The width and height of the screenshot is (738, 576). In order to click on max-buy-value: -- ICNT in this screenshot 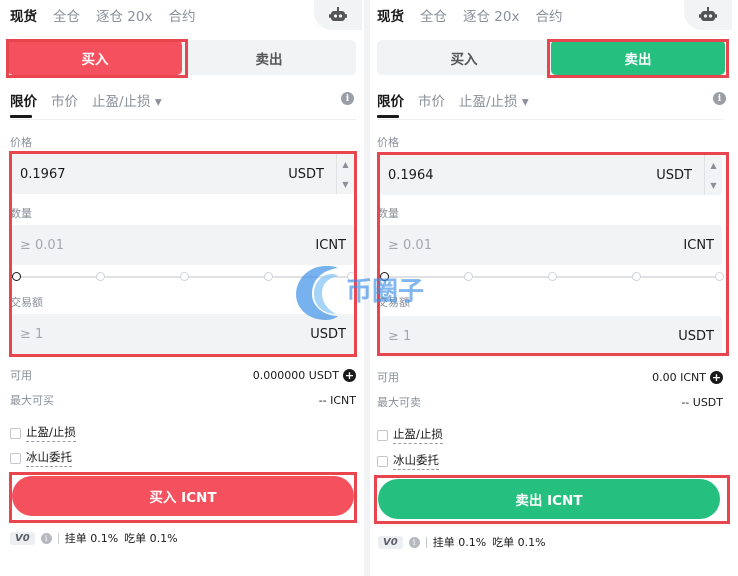, I will do `click(337, 400)`.